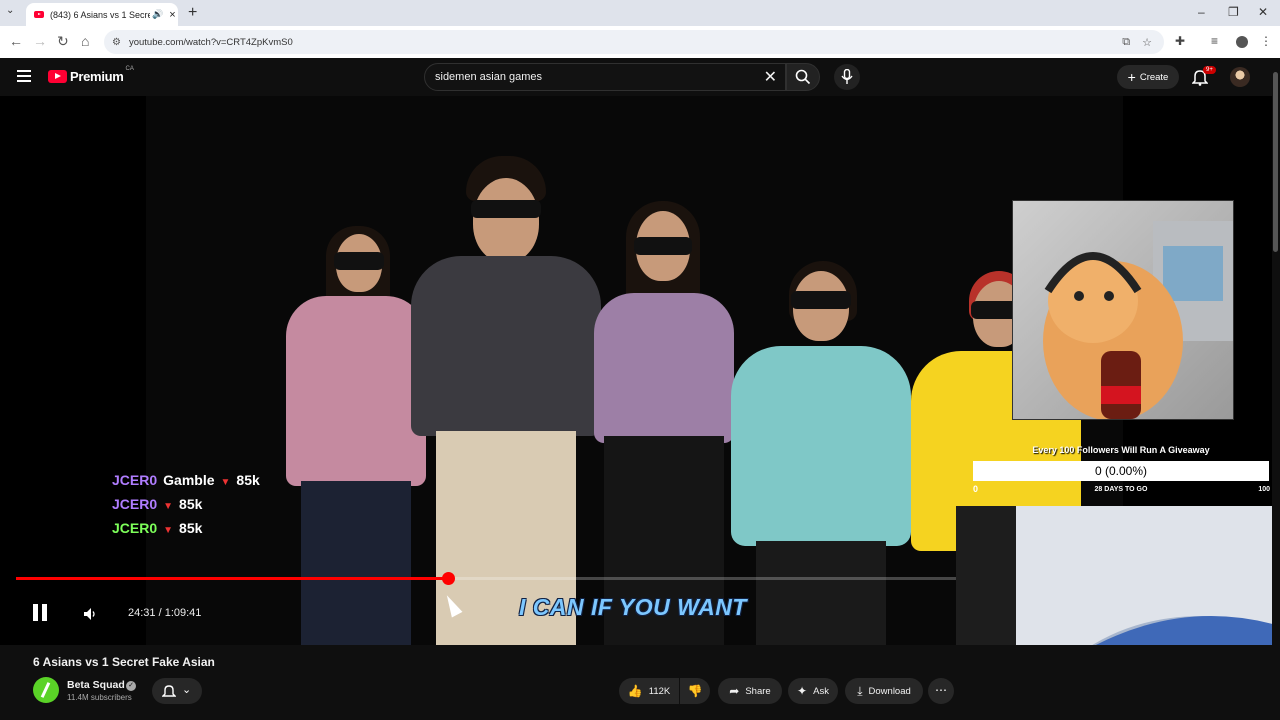 This screenshot has width=1280, height=720. What do you see at coordinates (177, 691) in the screenshot?
I see `subscription-bell-button: ⌄` at bounding box center [177, 691].